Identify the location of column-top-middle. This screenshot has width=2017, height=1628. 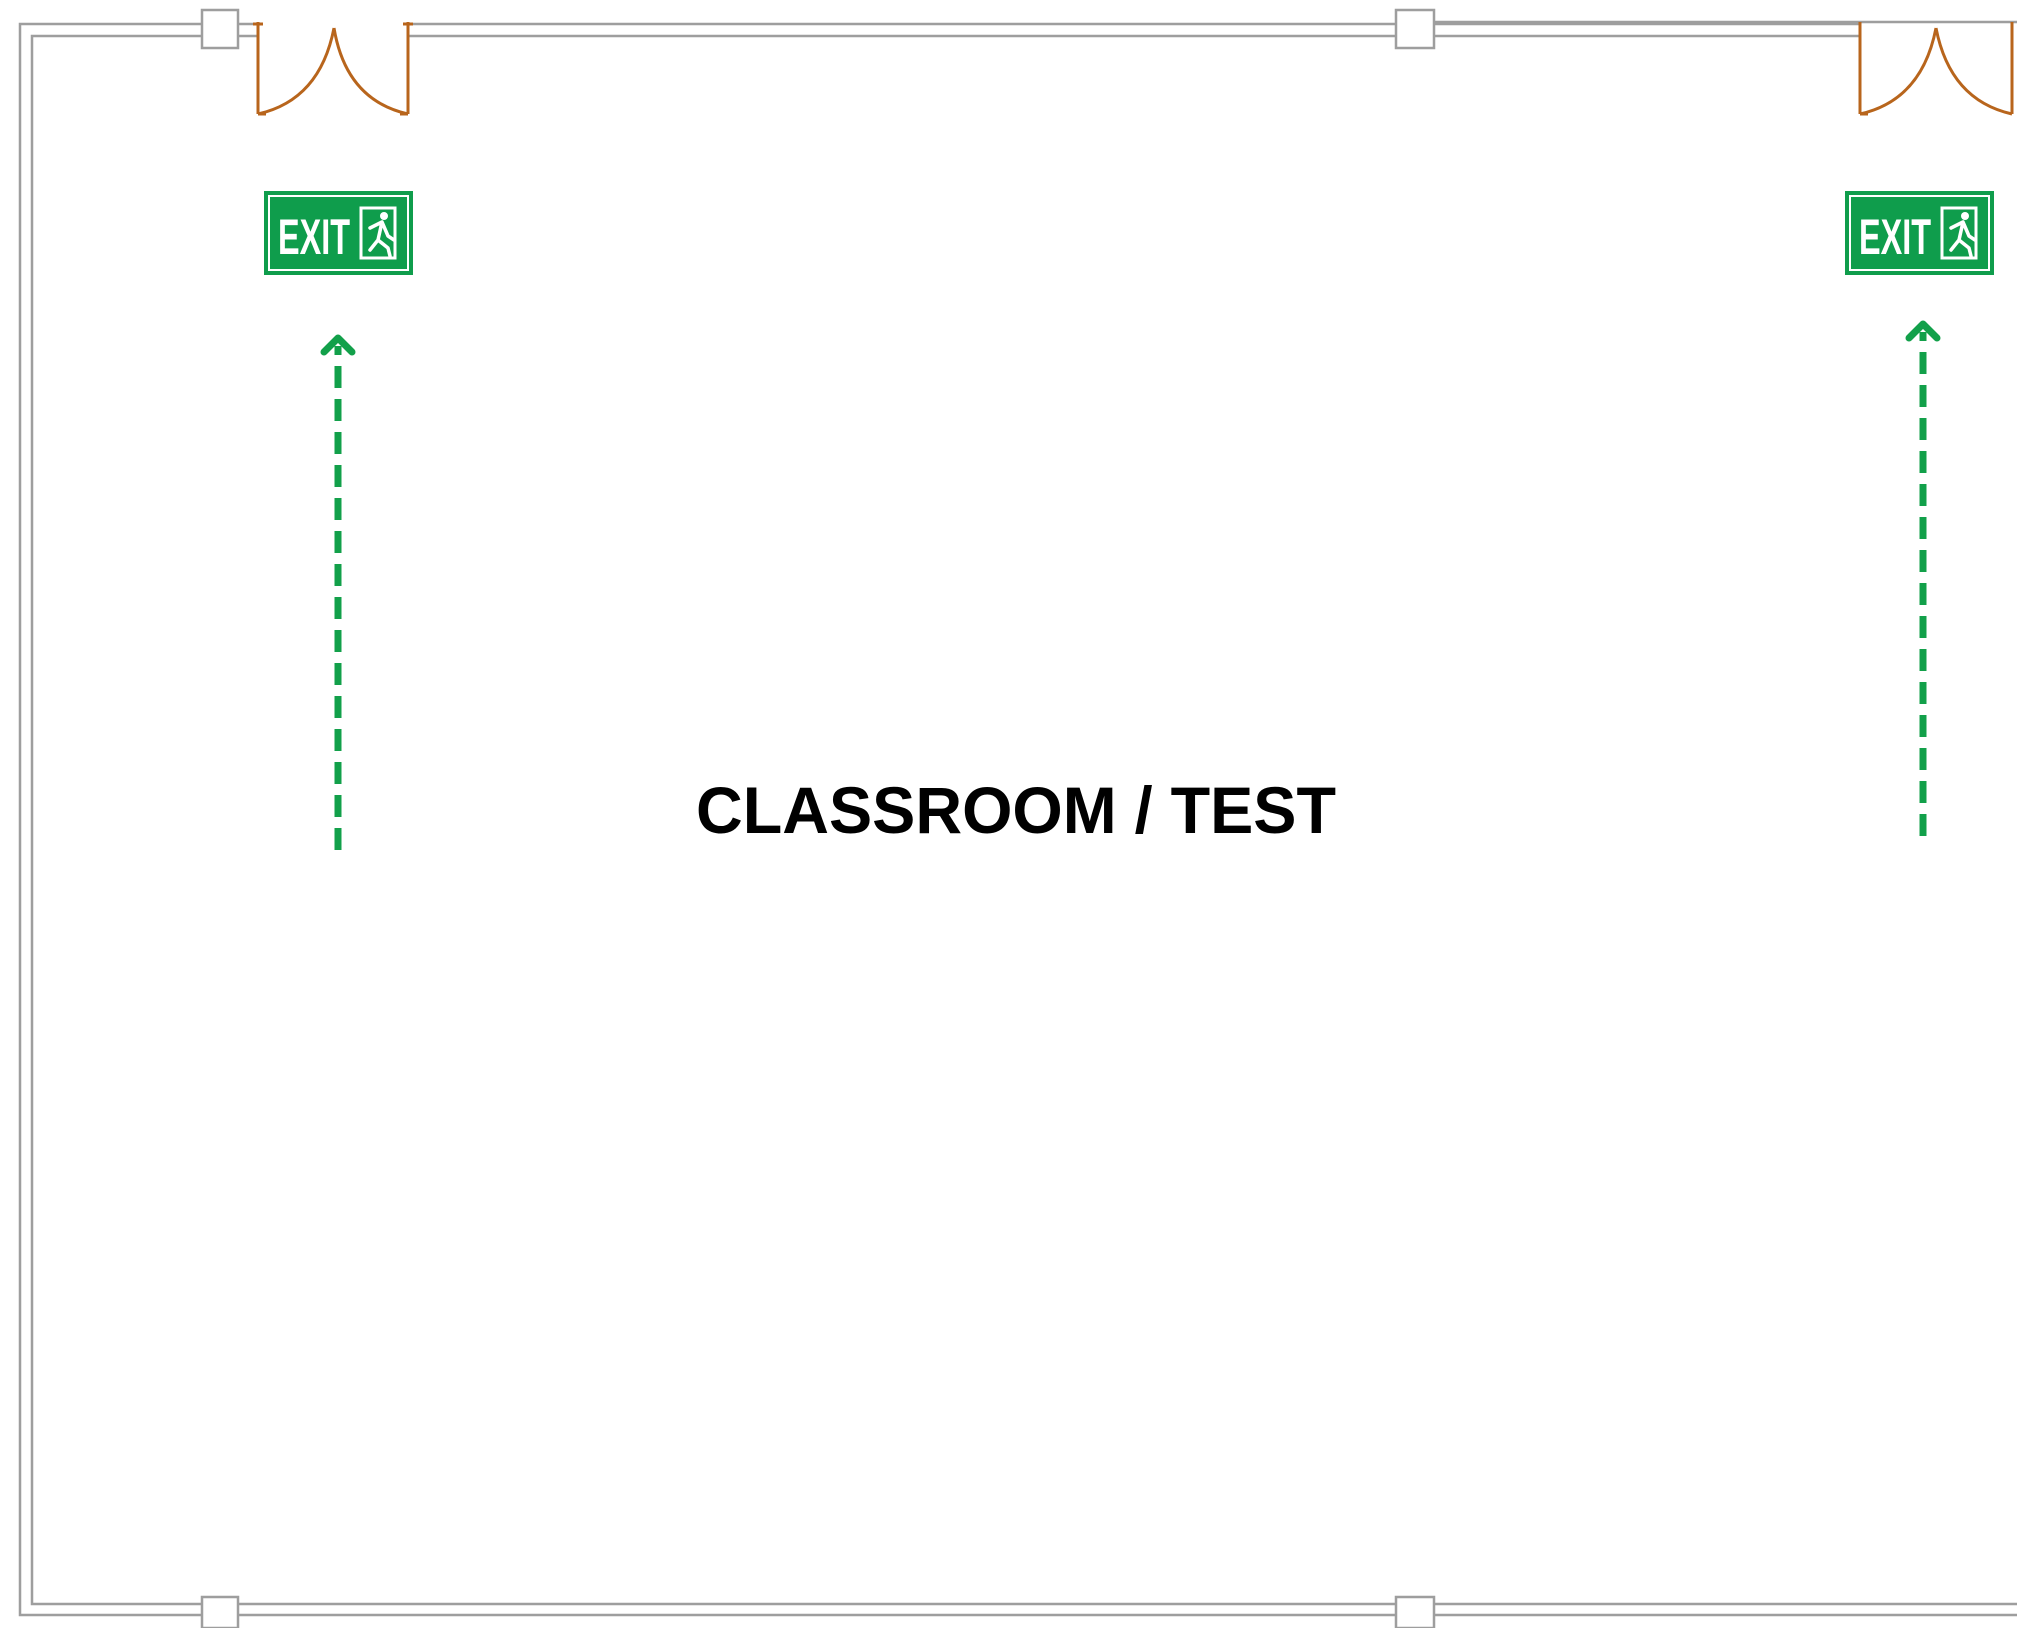
(1415, 29).